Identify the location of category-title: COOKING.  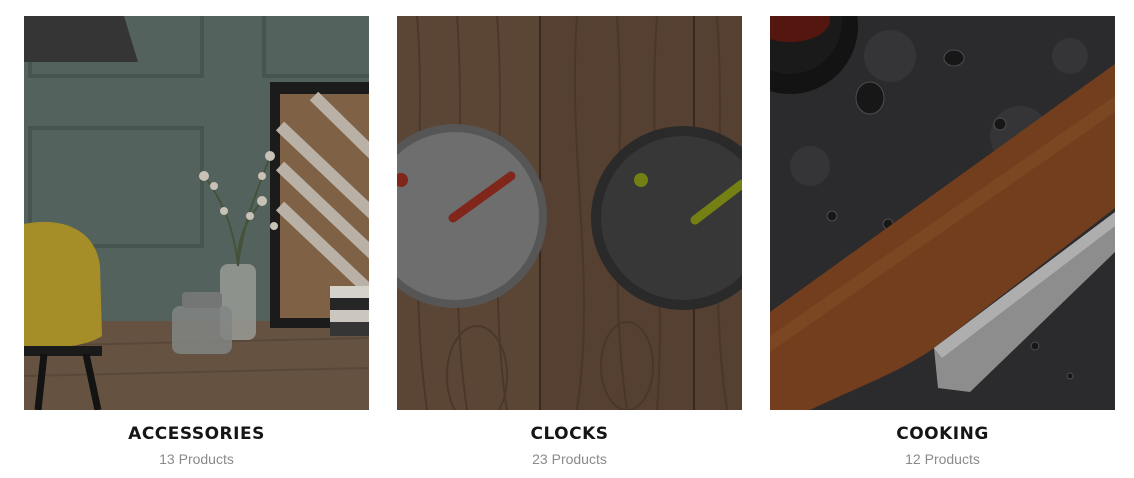
(942, 434).